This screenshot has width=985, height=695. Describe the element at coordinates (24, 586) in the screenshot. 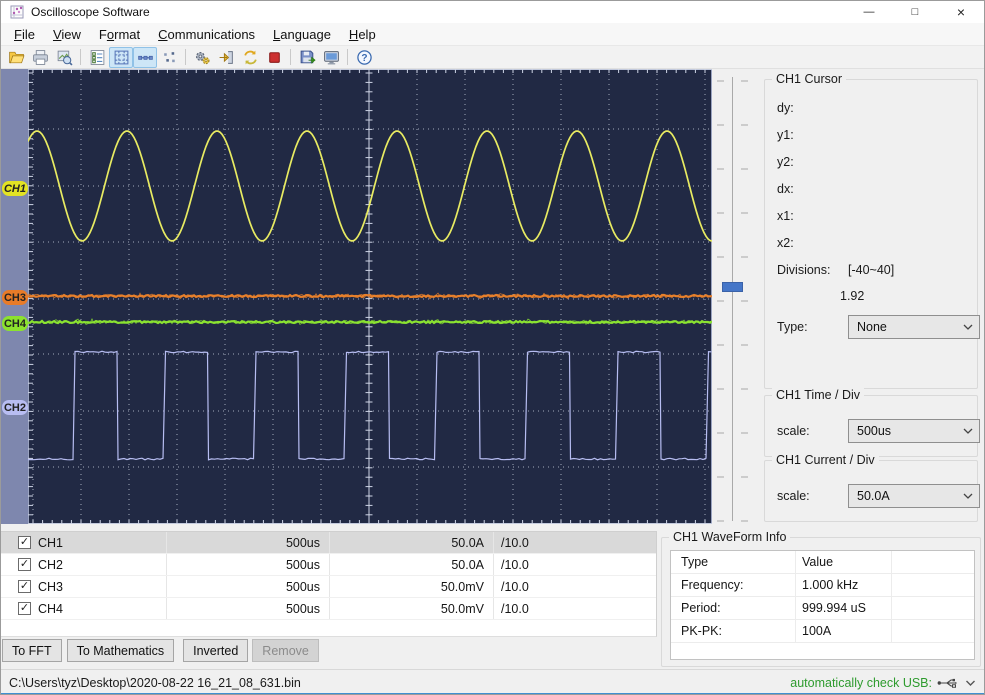

I see `checkbox-ch3: ✓` at that location.